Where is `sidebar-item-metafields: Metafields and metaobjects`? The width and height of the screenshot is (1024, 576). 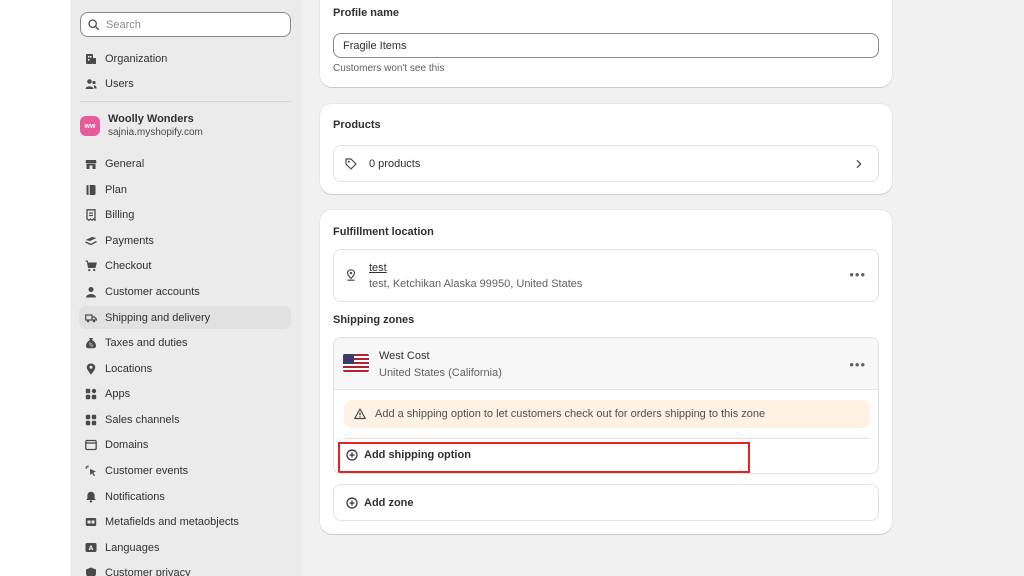 sidebar-item-metafields: Metafields and metaobjects is located at coordinates (185, 521).